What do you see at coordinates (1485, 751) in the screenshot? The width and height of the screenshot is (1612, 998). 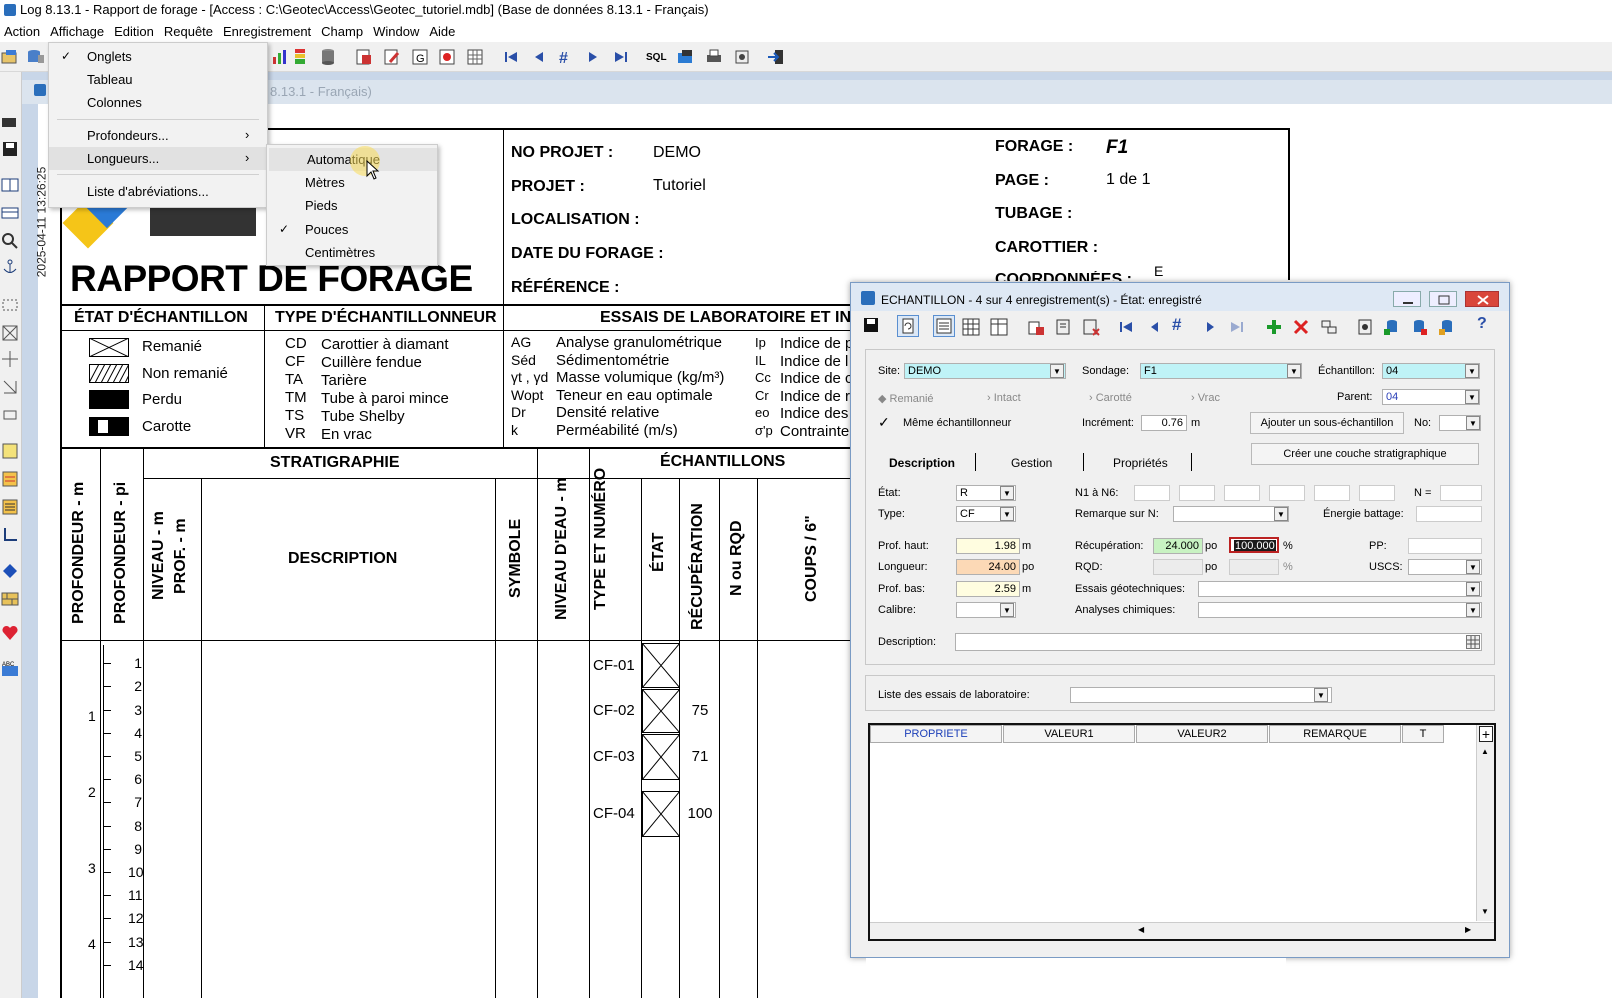 I see `scroll-up-icon: ▲` at bounding box center [1485, 751].